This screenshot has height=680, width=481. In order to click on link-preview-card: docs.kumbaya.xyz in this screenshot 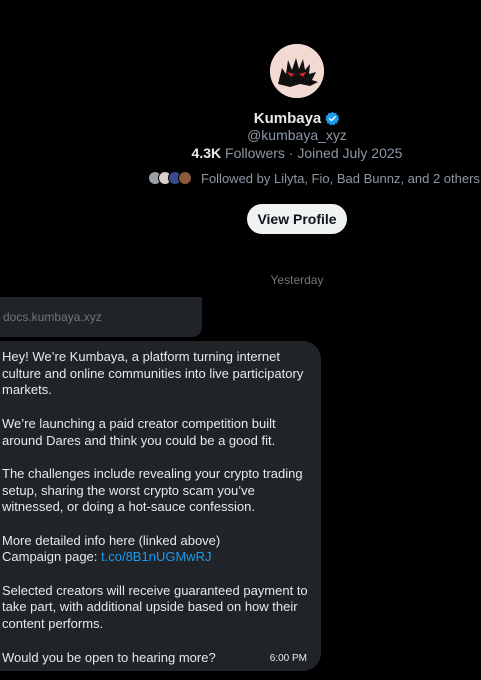, I will do `click(101, 317)`.